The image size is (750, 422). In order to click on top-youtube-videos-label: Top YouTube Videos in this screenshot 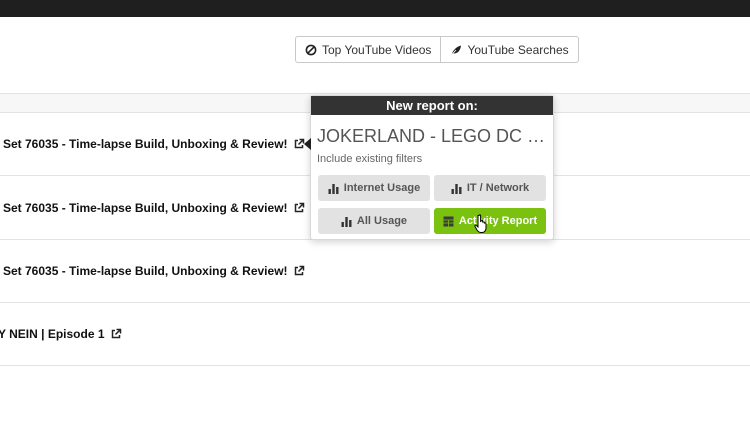, I will do `click(377, 49)`.